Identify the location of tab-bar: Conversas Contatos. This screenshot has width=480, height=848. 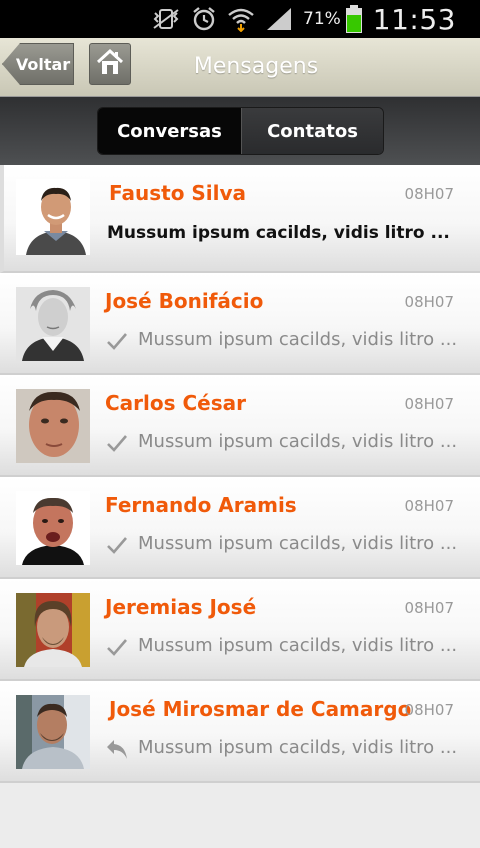
(240, 131).